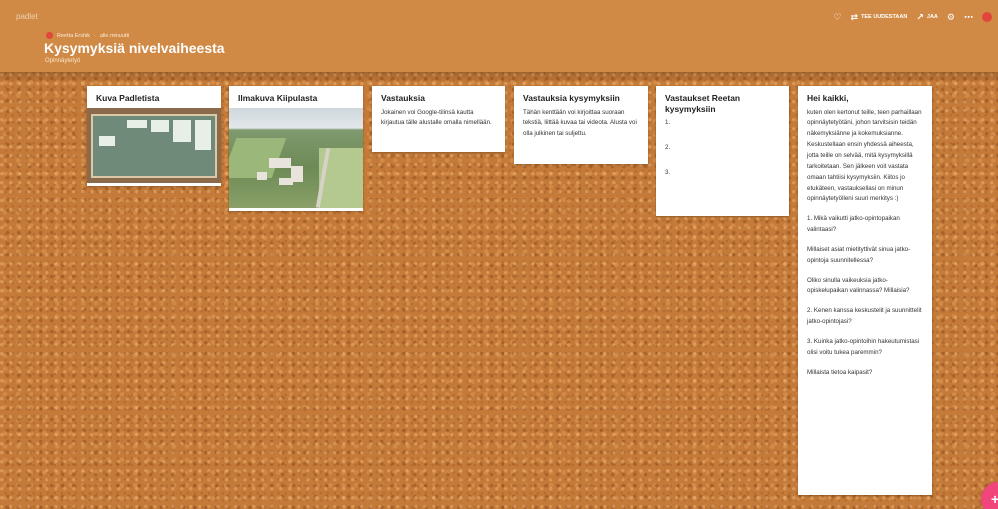 The height and width of the screenshot is (509, 998). Describe the element at coordinates (134, 48) in the screenshot. I see `page-title: Kysymyksiä nivelvaiheesta` at that location.